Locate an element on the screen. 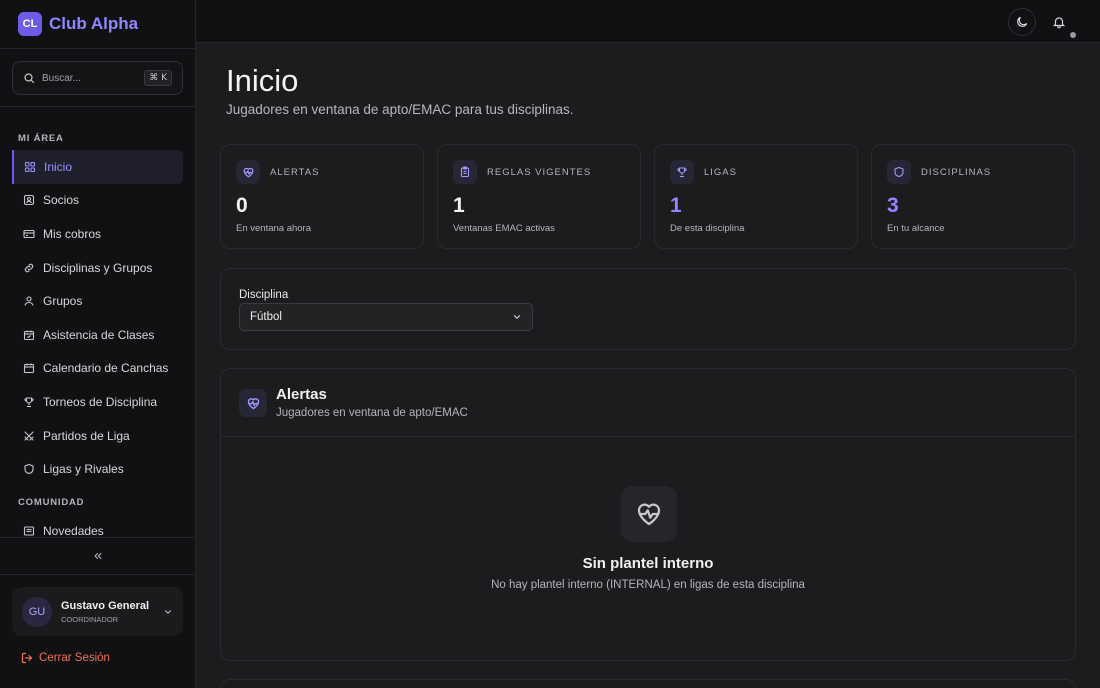 Image resolution: width=1100 pixels, height=688 pixels. sidebar-item-grupos: Grupos is located at coordinates (97, 301).